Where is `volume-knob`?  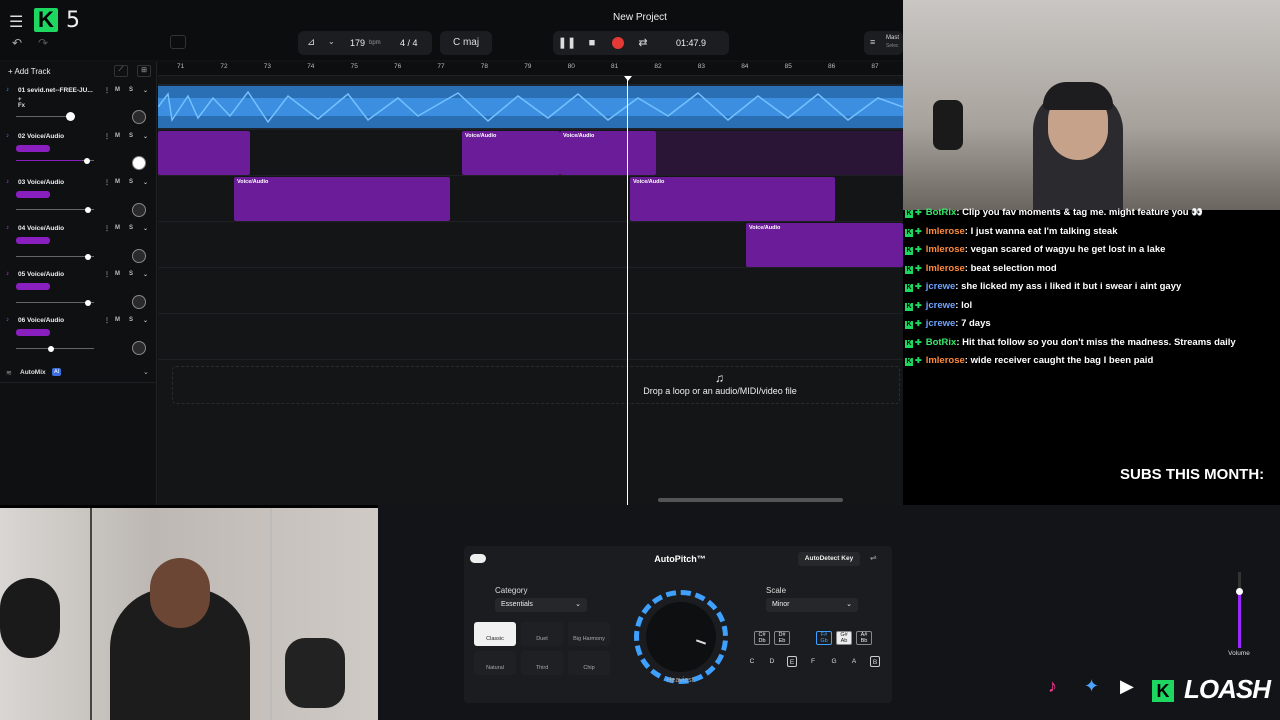
volume-knob is located at coordinates (1239, 591).